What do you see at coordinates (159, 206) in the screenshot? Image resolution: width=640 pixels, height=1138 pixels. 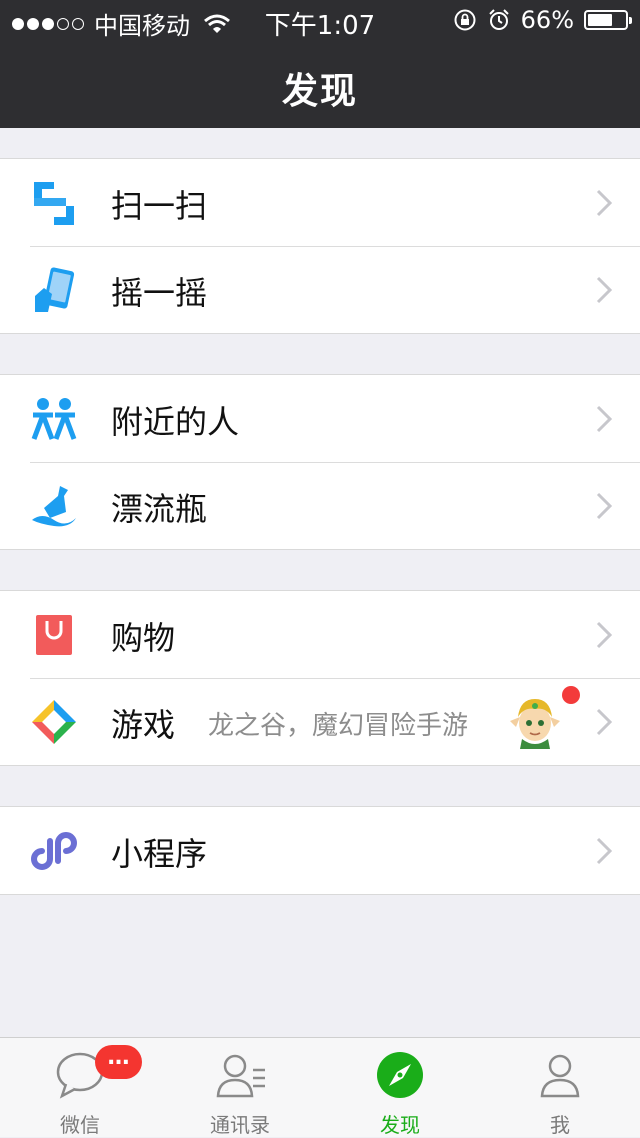 I see `menu-item-label: 扫一扫` at bounding box center [159, 206].